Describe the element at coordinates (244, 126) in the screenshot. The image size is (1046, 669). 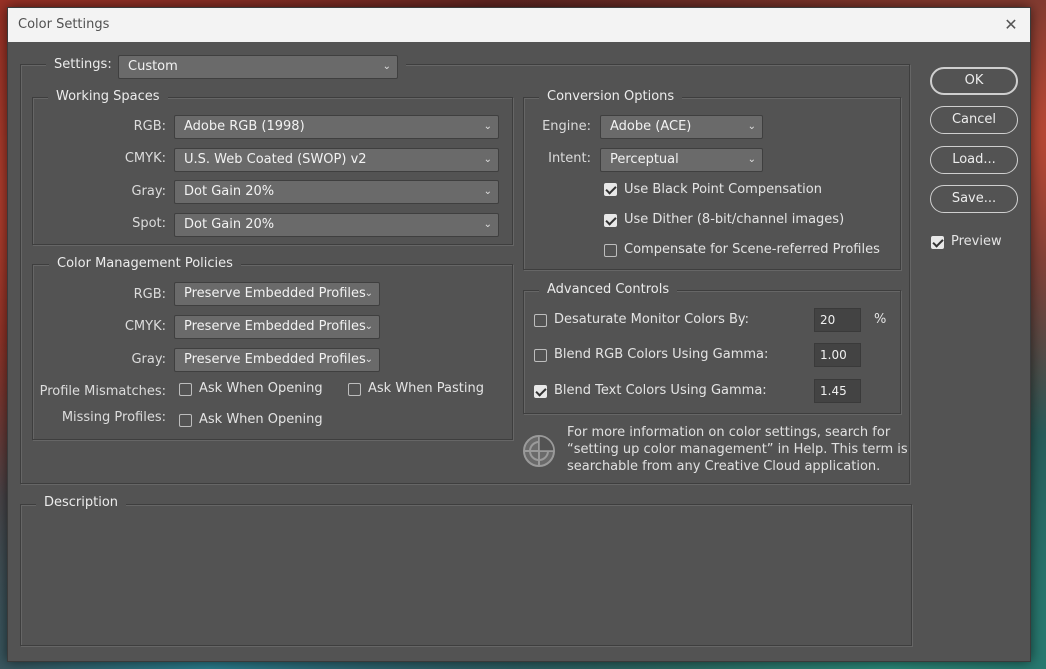
I see `ws-rgb-value: Adobe RGB (1998)` at that location.